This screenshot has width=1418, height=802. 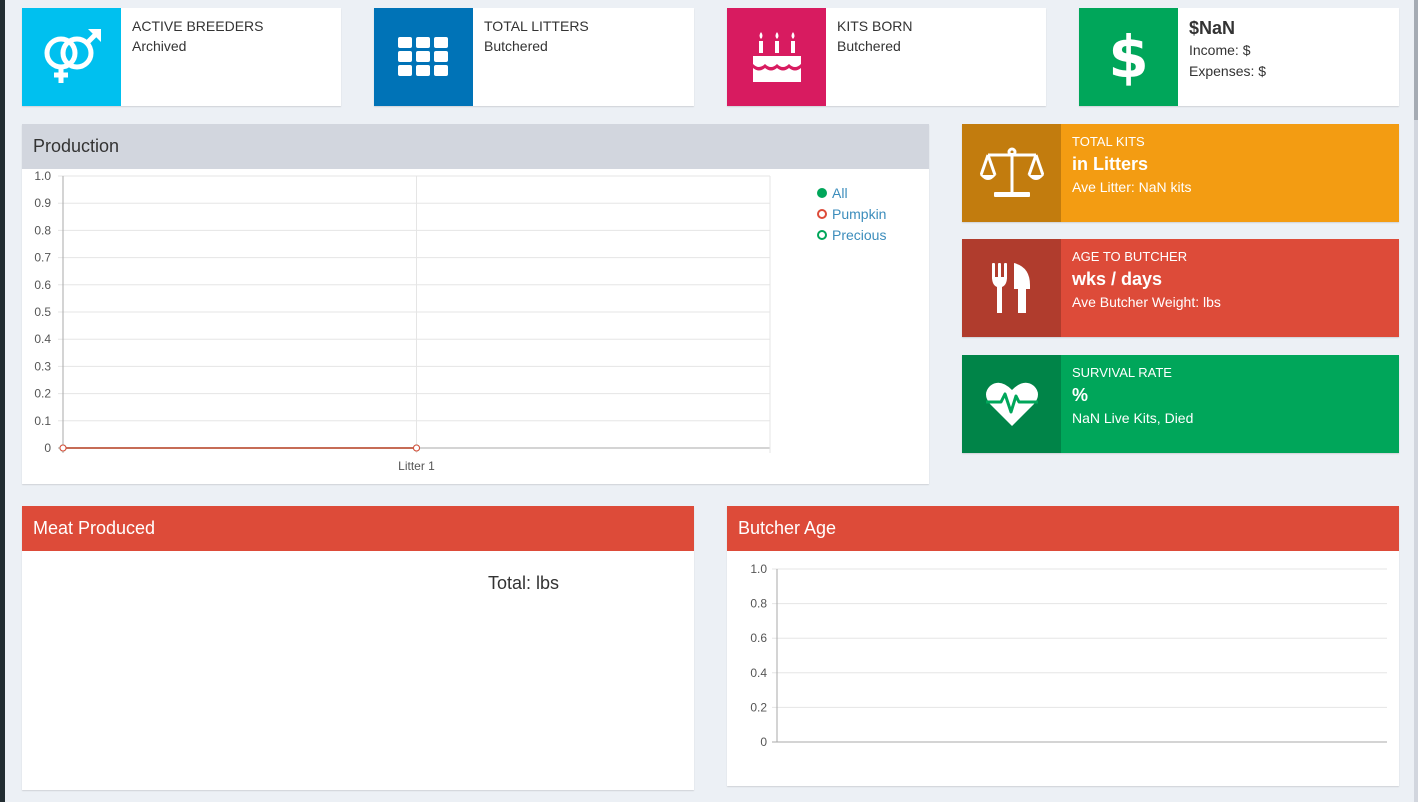 What do you see at coordinates (536, 26) in the screenshot?
I see `total-litters-title: TOTAL LITTERS` at bounding box center [536, 26].